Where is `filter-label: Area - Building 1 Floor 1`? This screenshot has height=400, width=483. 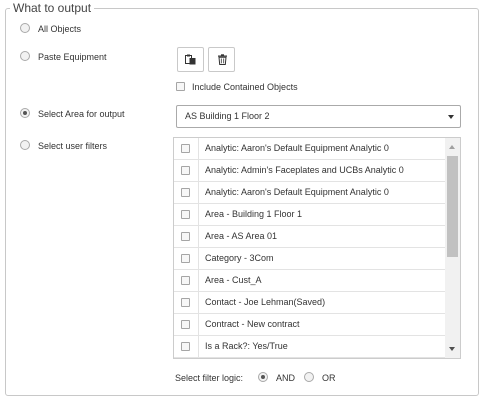 filter-label: Area - Building 1 Floor 1 is located at coordinates (254, 214).